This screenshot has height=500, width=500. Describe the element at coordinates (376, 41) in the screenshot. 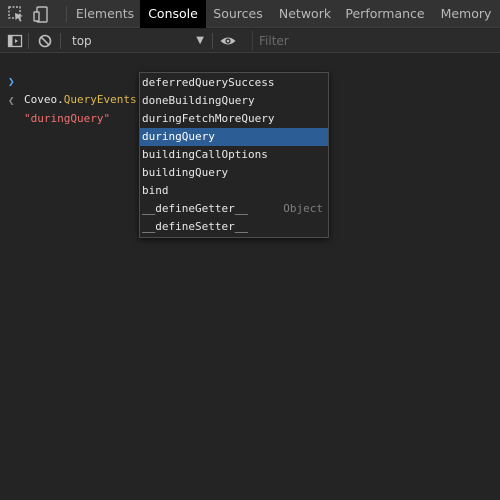

I see `filter-input: Filter` at that location.